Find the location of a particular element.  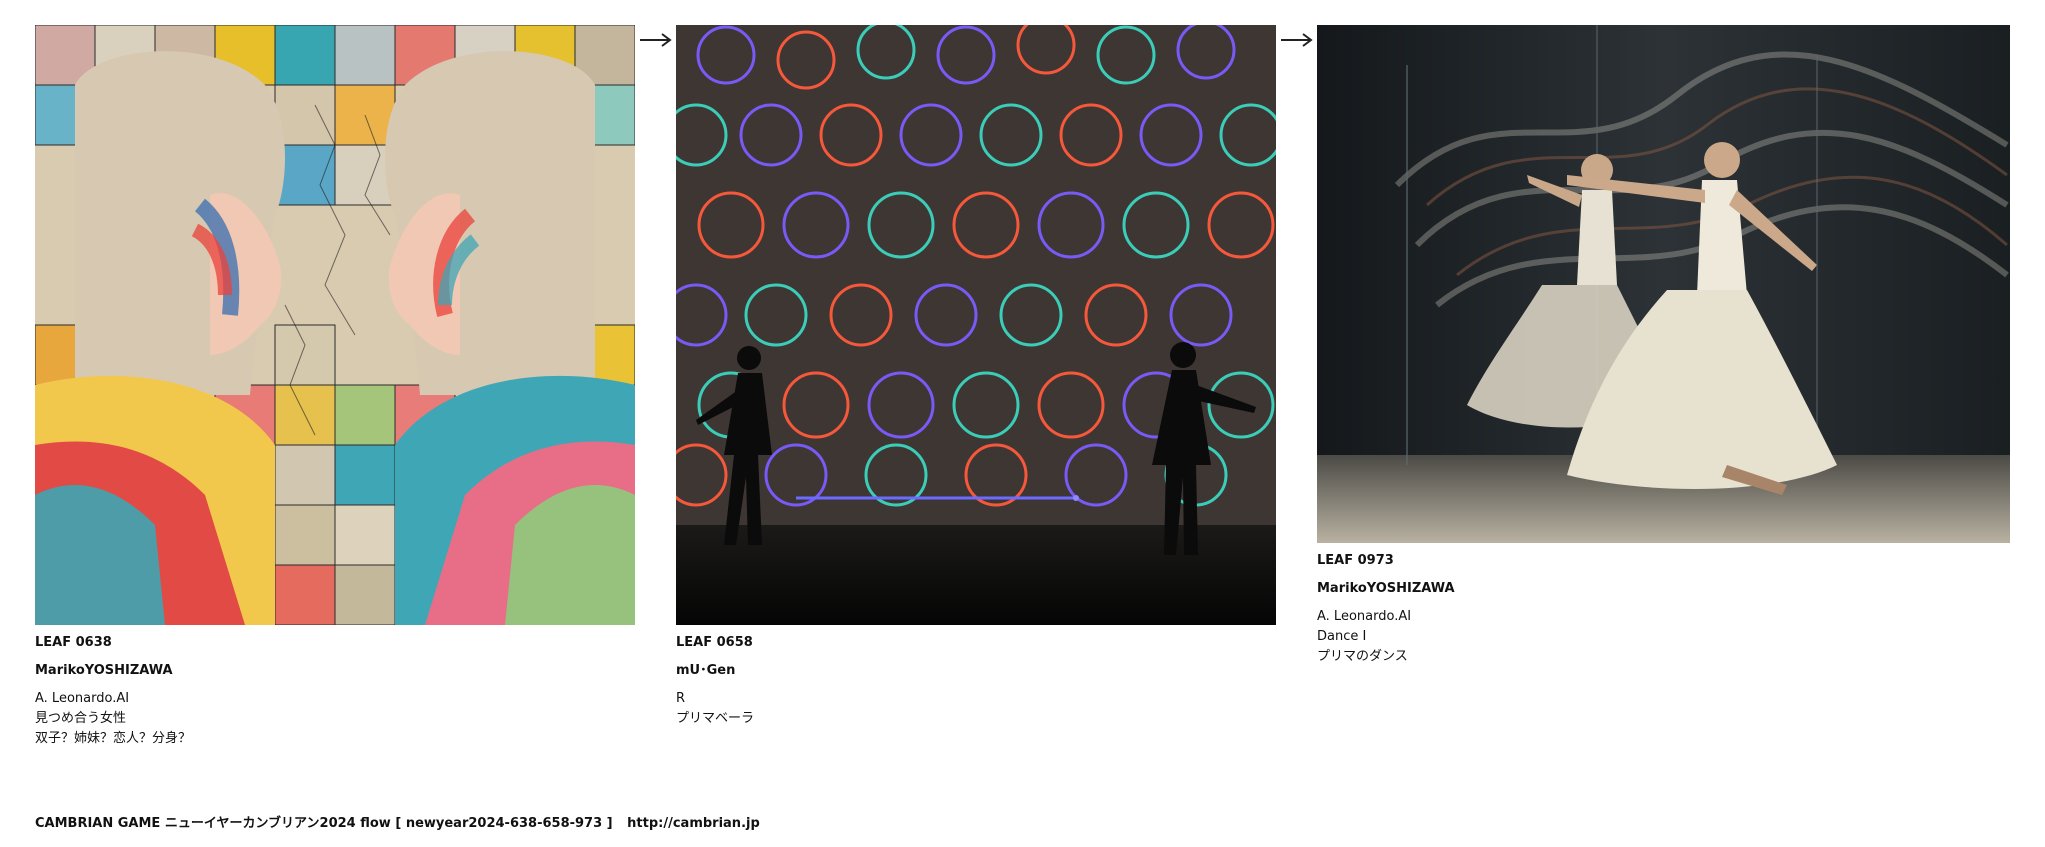

leaf-line-3: 双子？姉妹？恋人？分身？ is located at coordinates (113, 738).